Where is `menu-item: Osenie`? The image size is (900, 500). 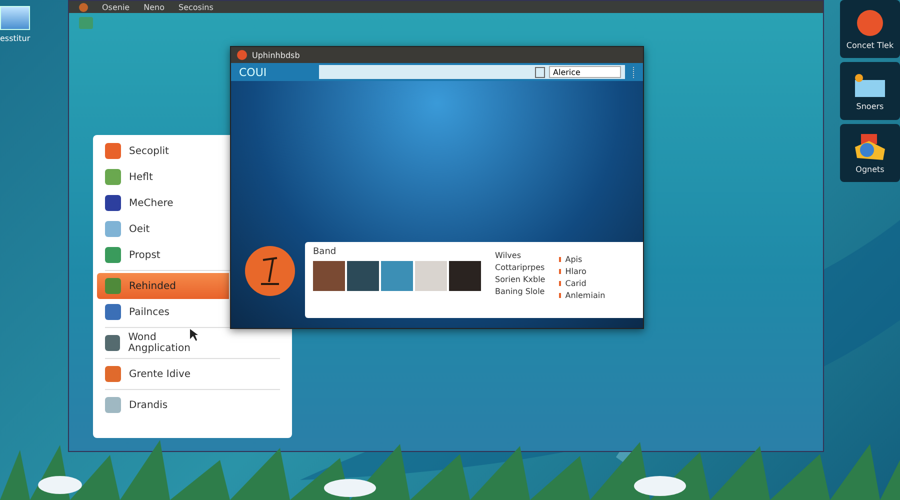
menu-item: Osenie is located at coordinates (116, 7).